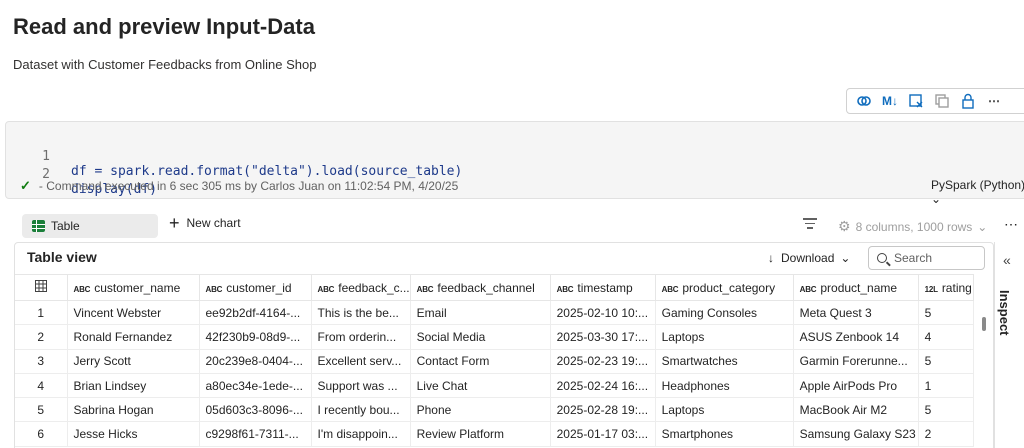 Image resolution: width=1024 pixels, height=448 pixels. I want to click on collapse-chevron-icon: «, so click(1007, 260).